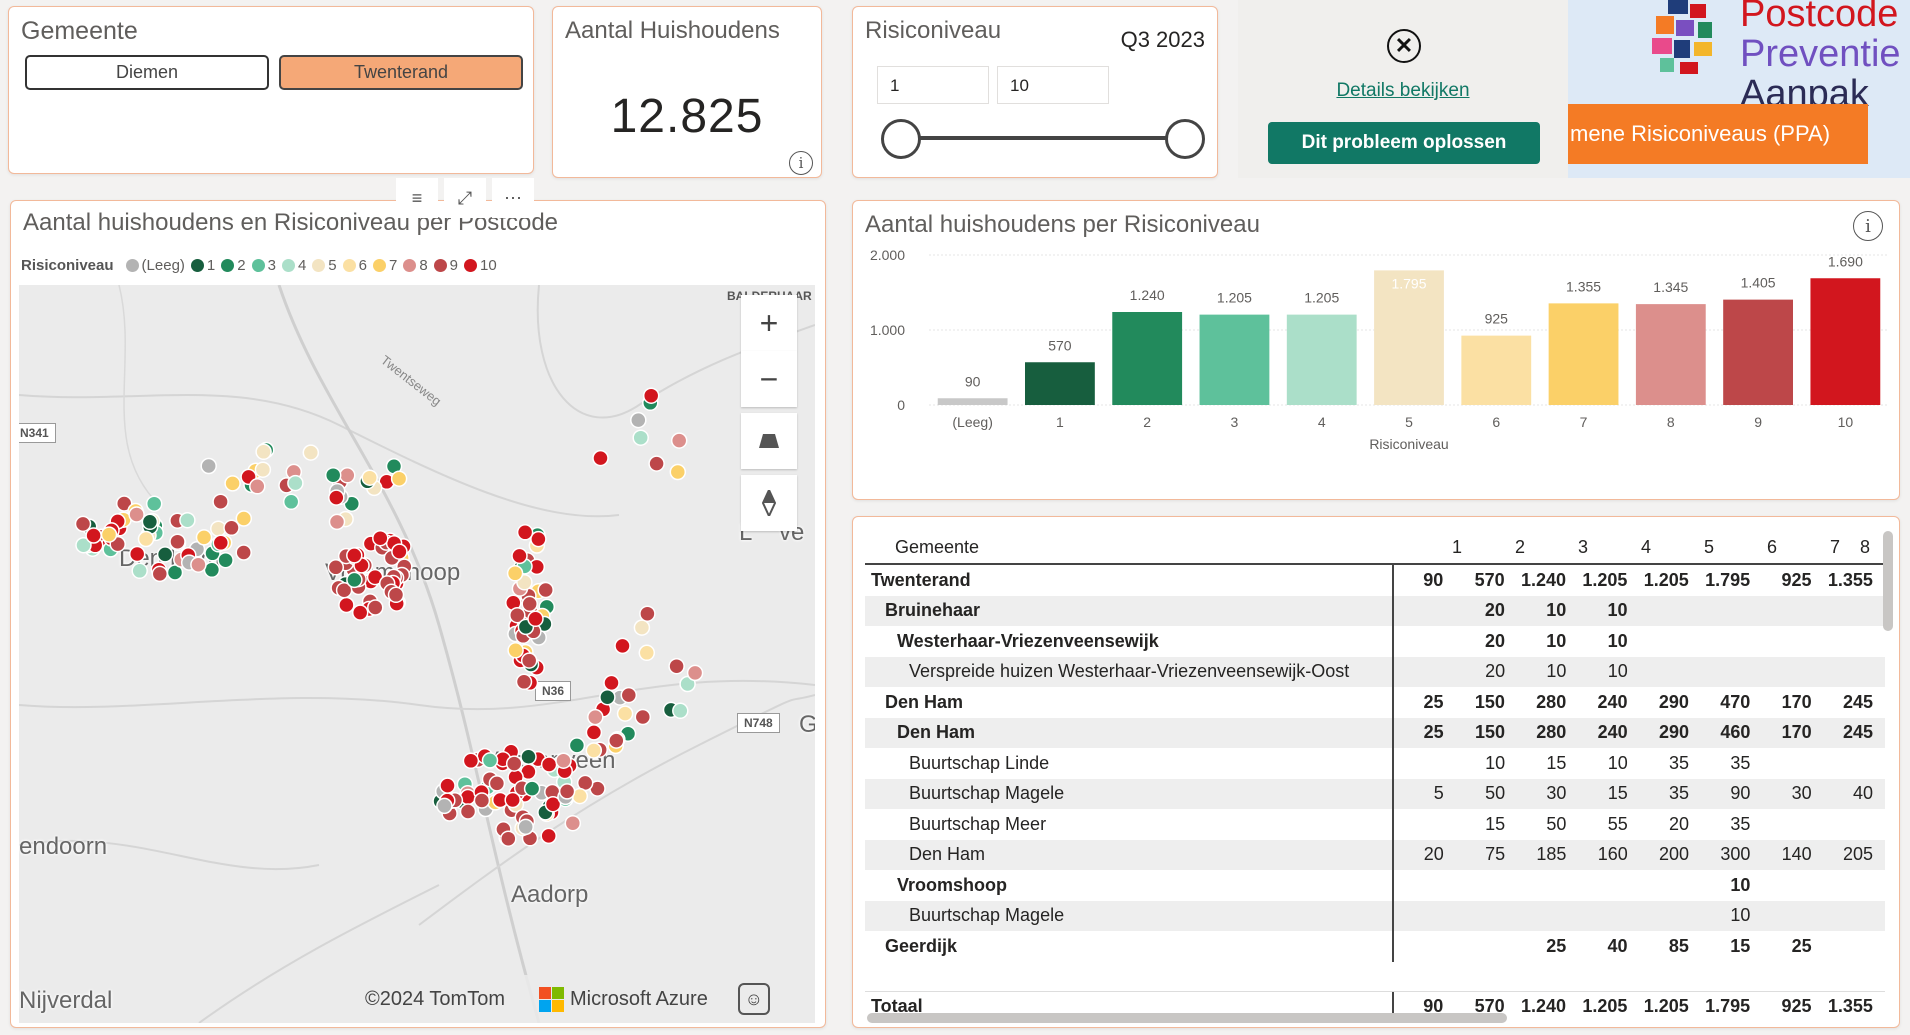 The image size is (1910, 1035). Describe the element at coordinates (1375, 885) in the screenshot. I see `table-row: Vroomshoop 10` at that location.